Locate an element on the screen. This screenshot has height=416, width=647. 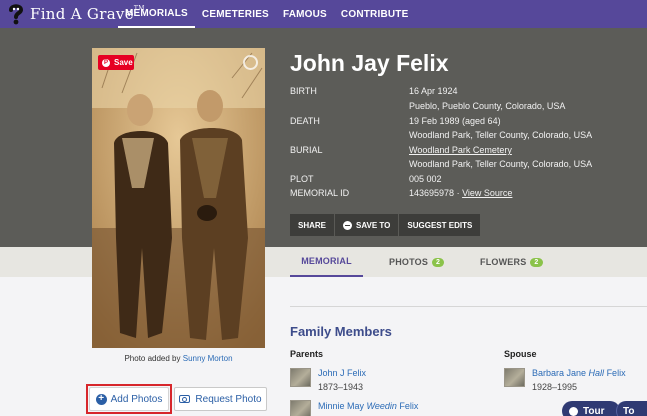
plot-value: 005 002 is located at coordinates (425, 179).